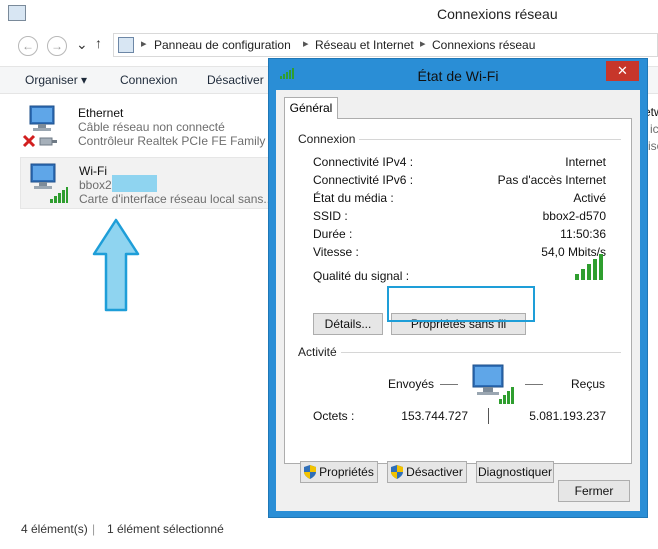  I want to click on bytes-divider, so click(488, 416).